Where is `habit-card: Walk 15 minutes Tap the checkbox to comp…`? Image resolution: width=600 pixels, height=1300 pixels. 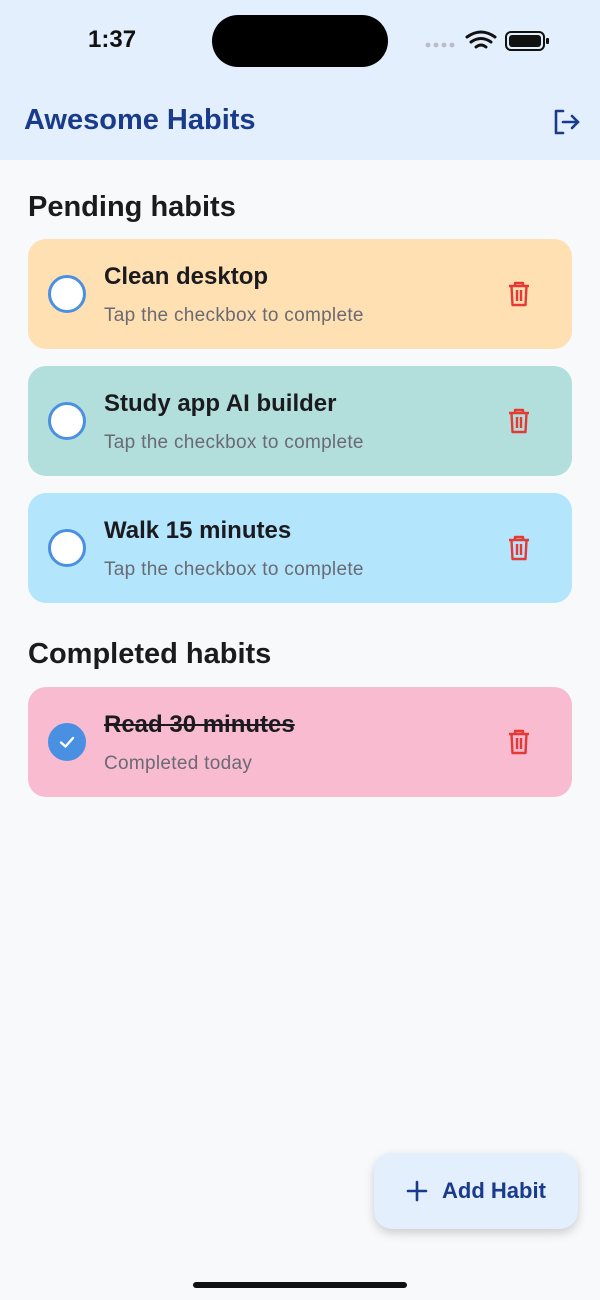 habit-card: Walk 15 minutes Tap the checkbox to comp… is located at coordinates (300, 548).